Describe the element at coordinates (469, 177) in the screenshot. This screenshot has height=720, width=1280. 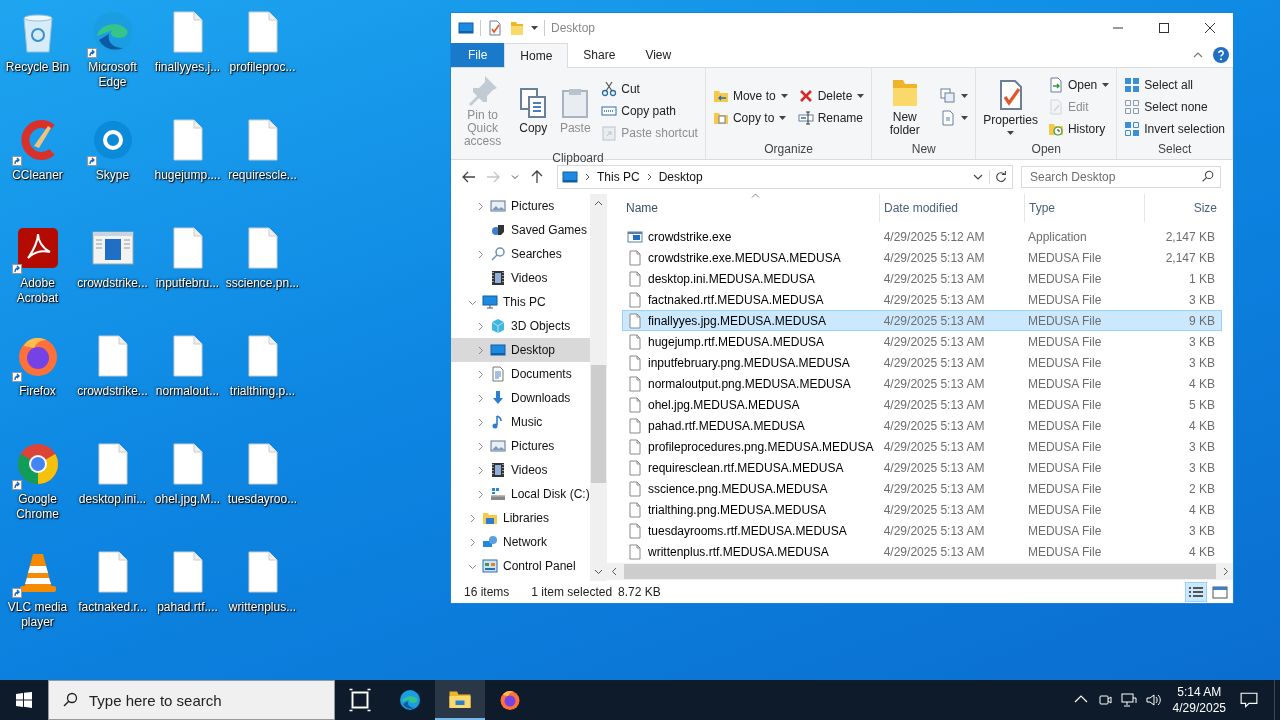
I see `back-arrow-icon` at that location.